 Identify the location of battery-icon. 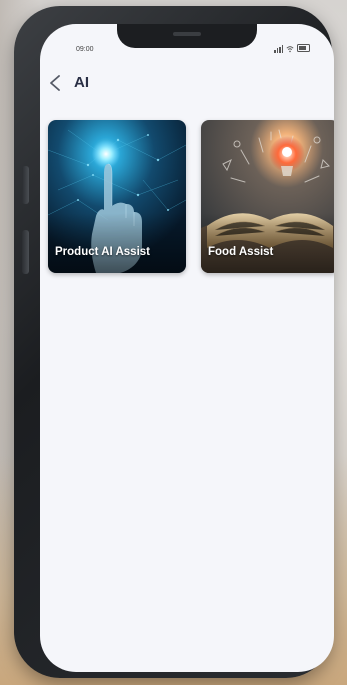
(303, 48).